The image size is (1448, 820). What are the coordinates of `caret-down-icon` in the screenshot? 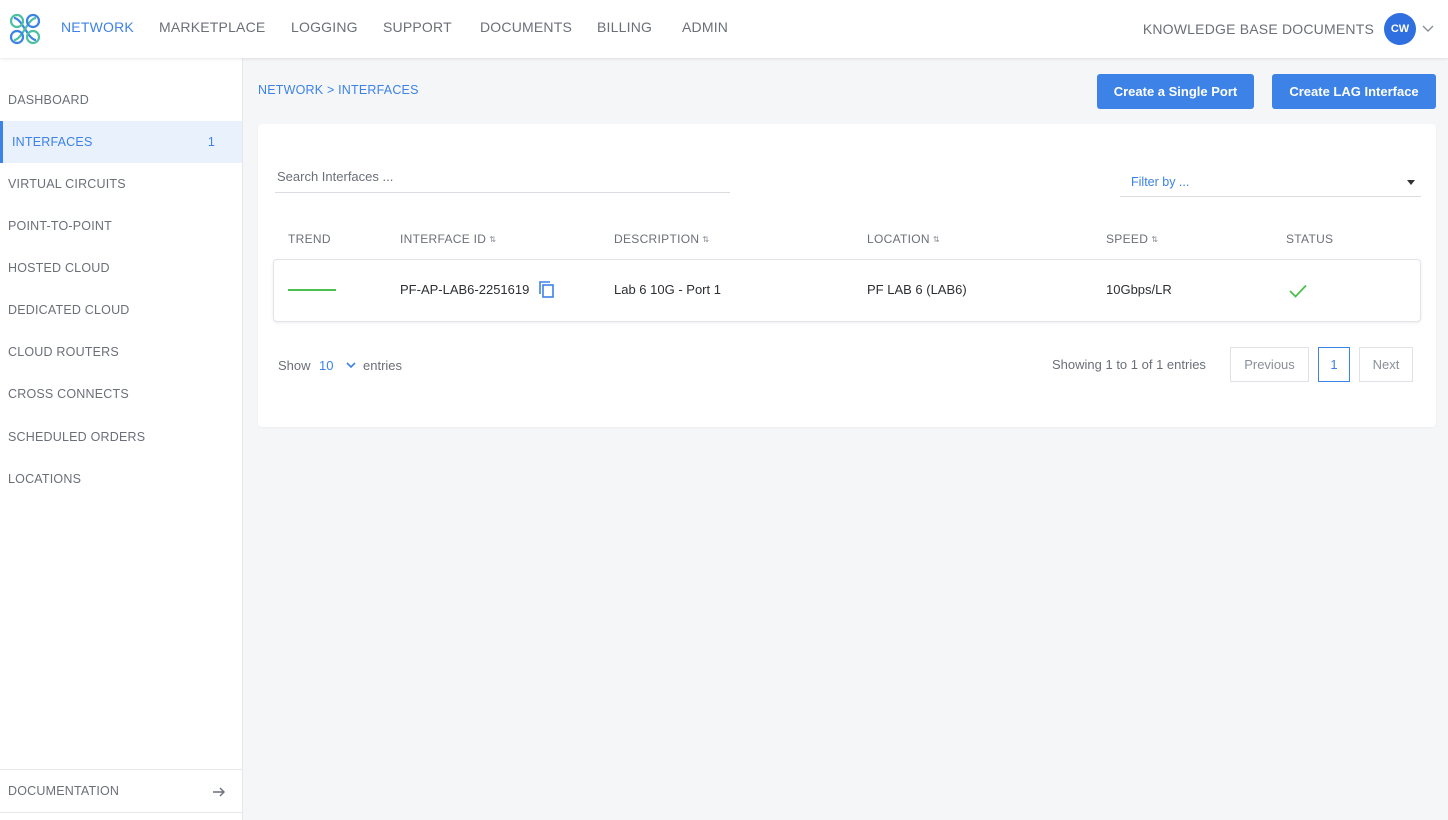 It's located at (1411, 182).